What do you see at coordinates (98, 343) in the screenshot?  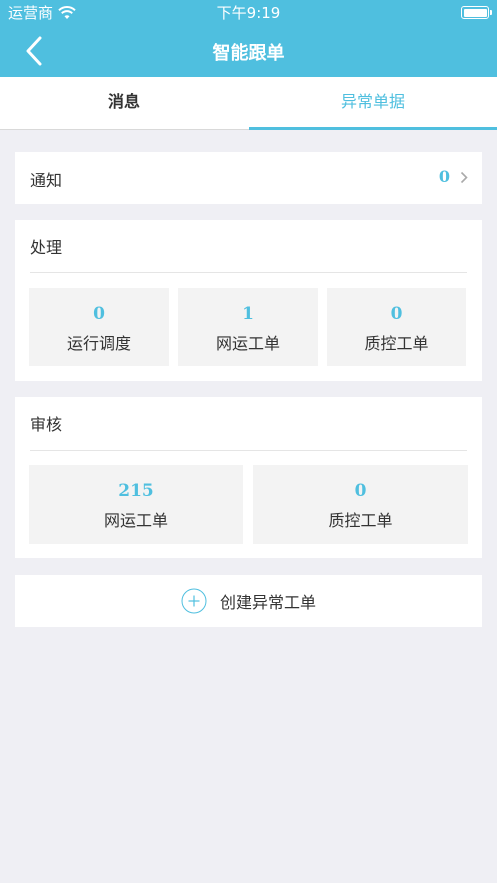 I see `tile-label: 运行调度` at bounding box center [98, 343].